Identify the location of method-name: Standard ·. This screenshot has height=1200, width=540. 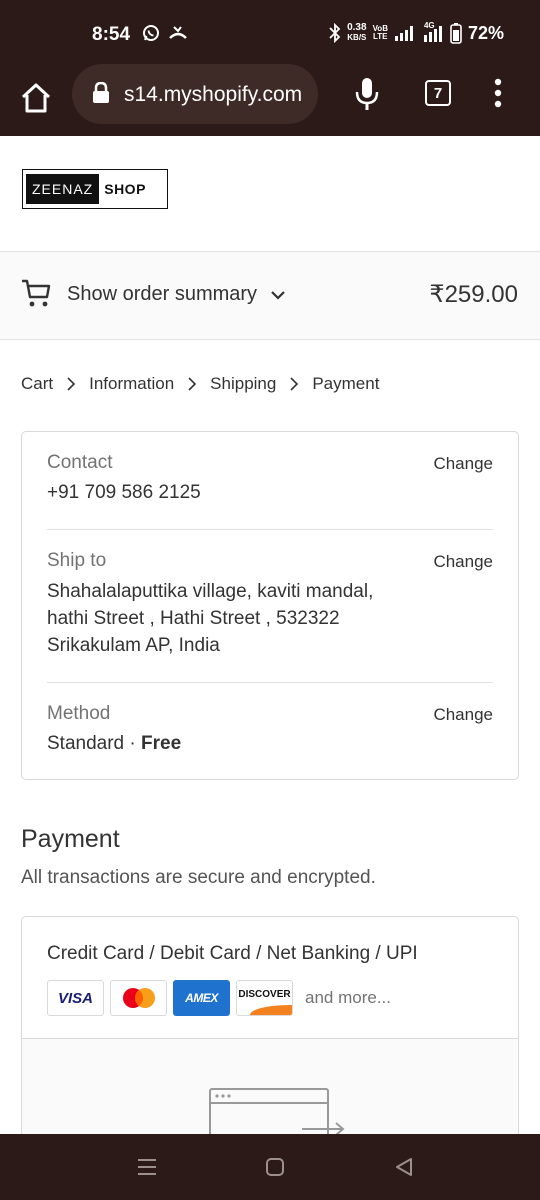
(94, 743).